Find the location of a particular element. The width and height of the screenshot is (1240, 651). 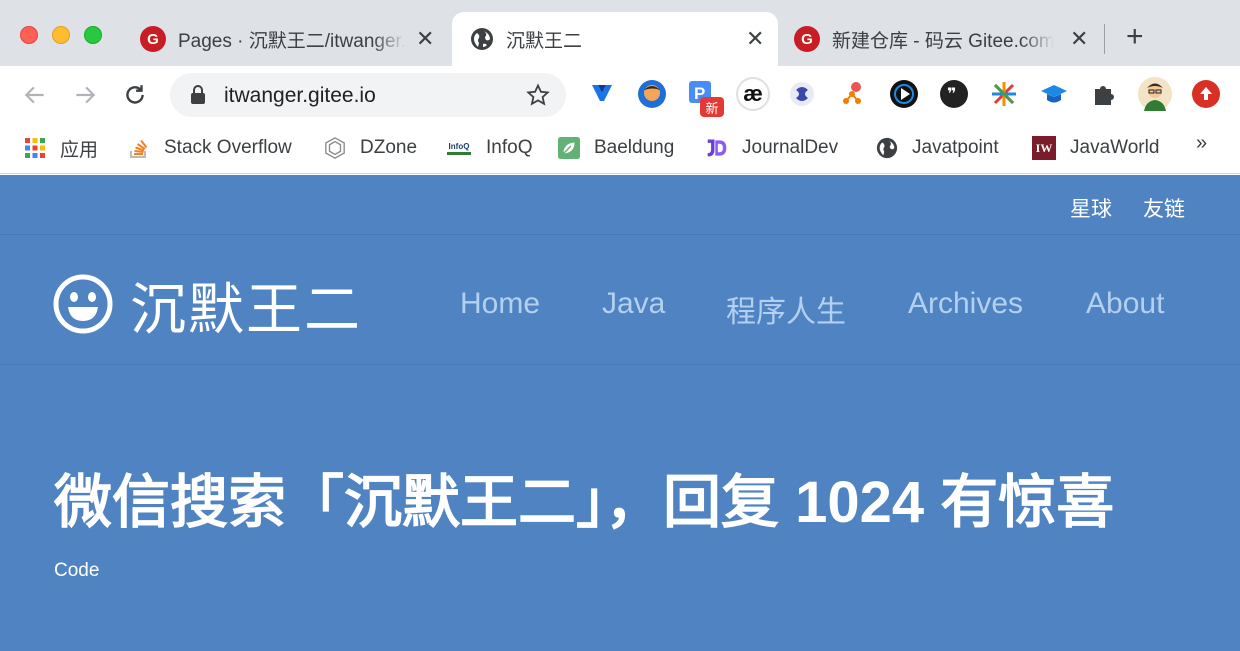

bookmark-javaworld: IW JavaWorld is located at coordinates (1095, 148).